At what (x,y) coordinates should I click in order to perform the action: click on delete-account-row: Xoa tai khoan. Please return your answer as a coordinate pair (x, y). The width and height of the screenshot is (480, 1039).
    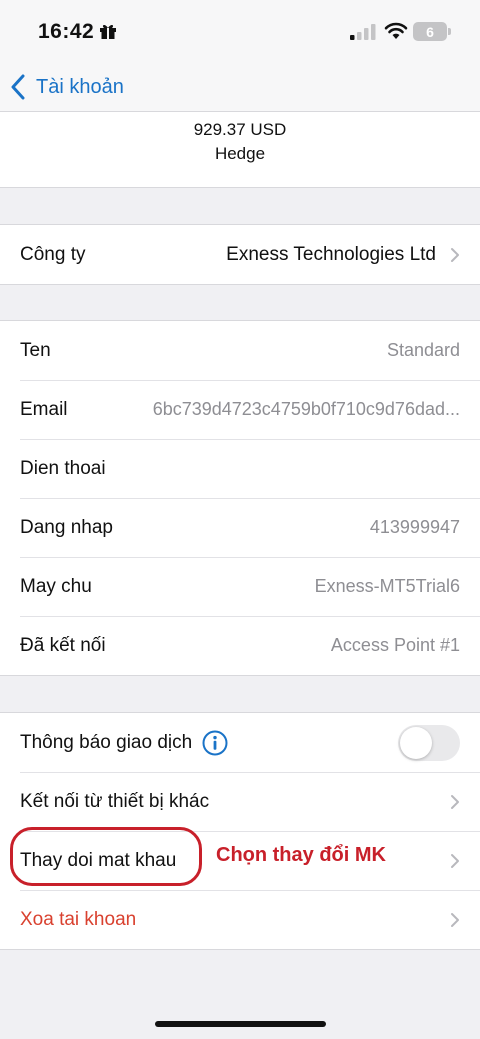
    Looking at the image, I should click on (240, 919).